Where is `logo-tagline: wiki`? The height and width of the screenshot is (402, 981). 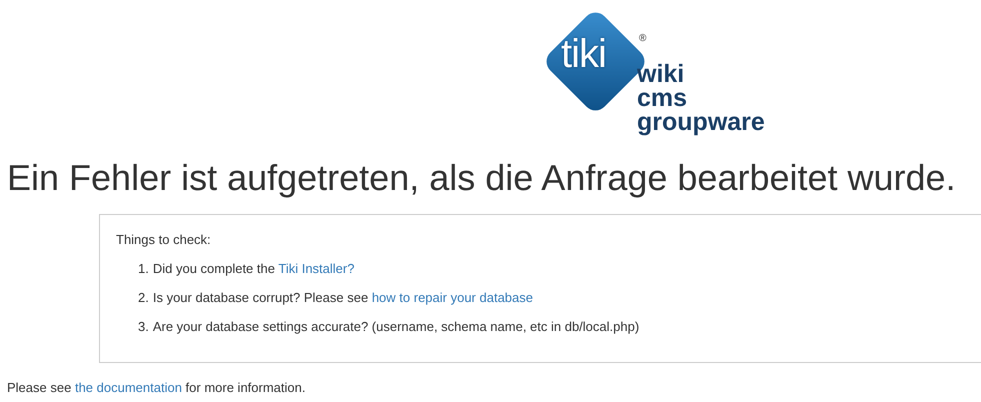
logo-tagline: wiki is located at coordinates (661, 74).